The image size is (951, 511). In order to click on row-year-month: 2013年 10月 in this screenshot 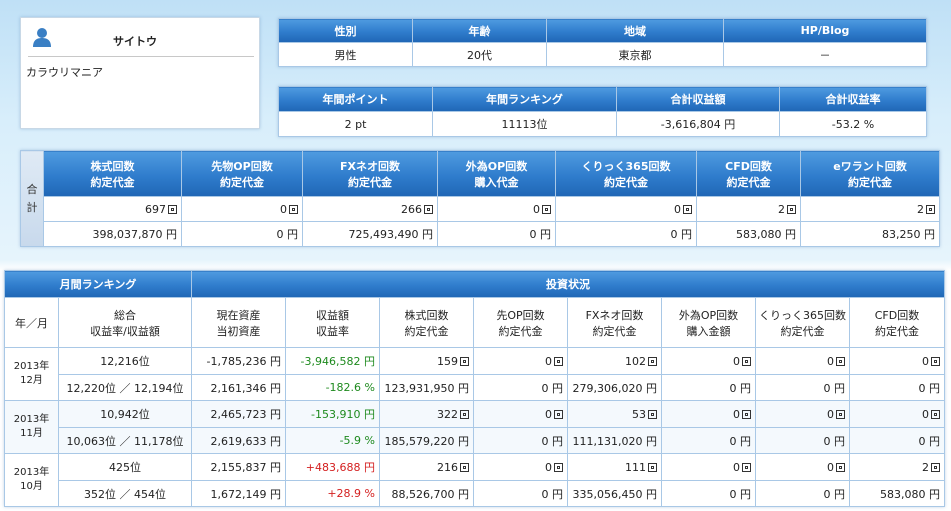, I will do `click(31, 480)`.